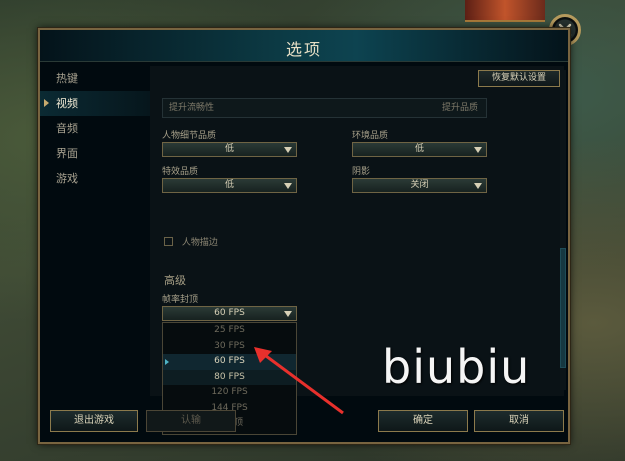 This screenshot has height=461, width=625. What do you see at coordinates (175, 280) in the screenshot?
I see `advanced-section-title: 高级` at bounding box center [175, 280].